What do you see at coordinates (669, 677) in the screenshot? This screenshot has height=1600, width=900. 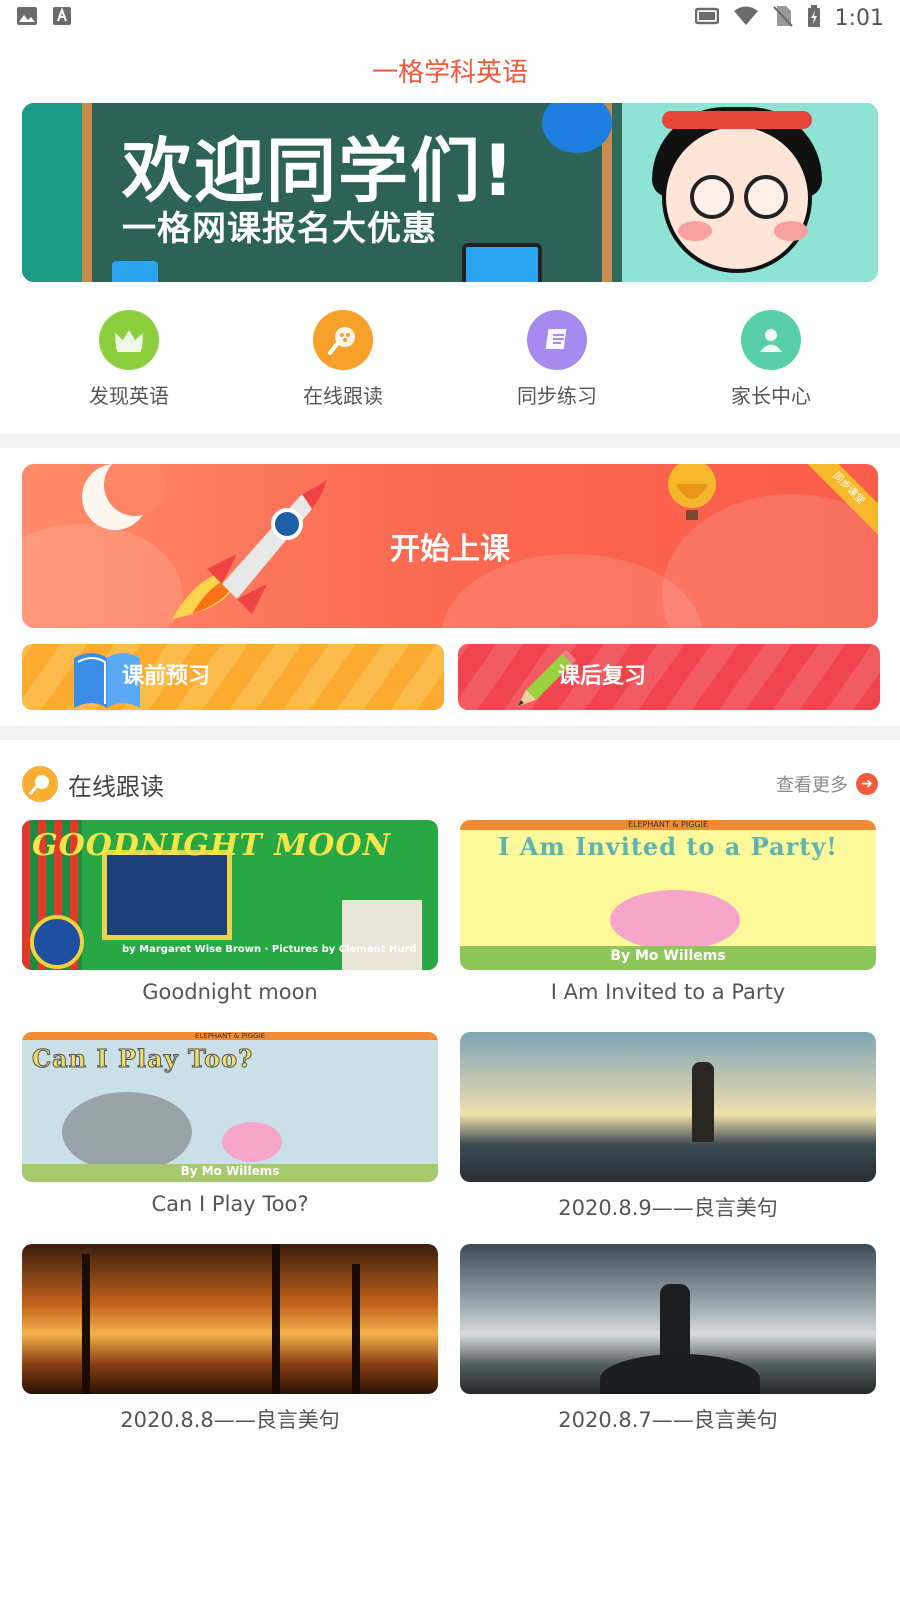 I see `review-button: 课后复习` at bounding box center [669, 677].